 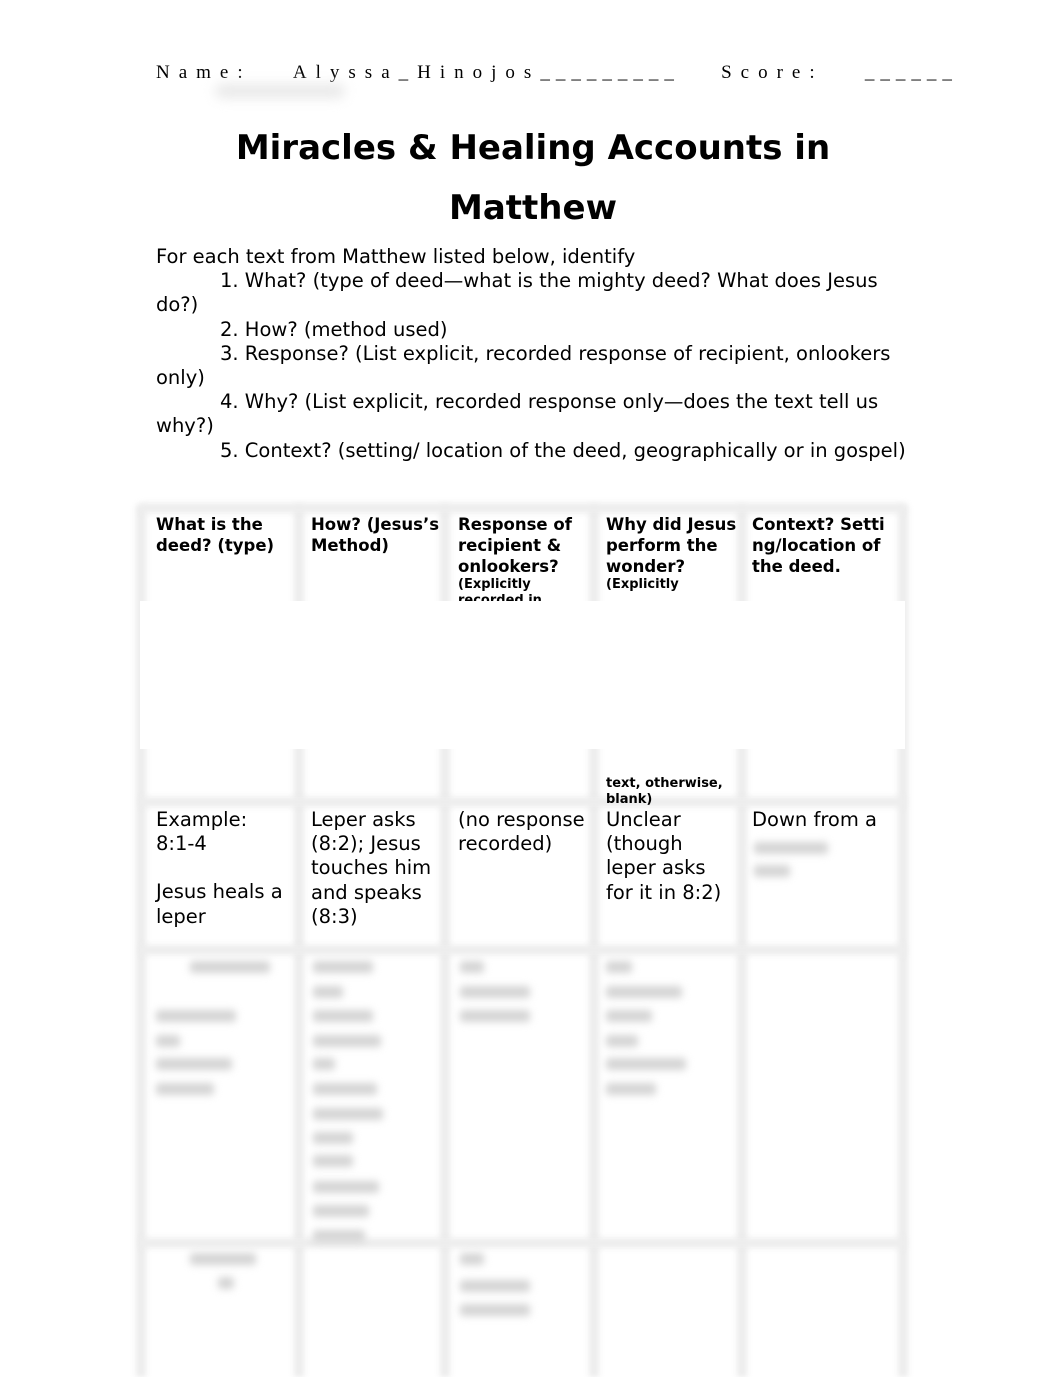 I want to click on page-gap, so click(x=522, y=675).